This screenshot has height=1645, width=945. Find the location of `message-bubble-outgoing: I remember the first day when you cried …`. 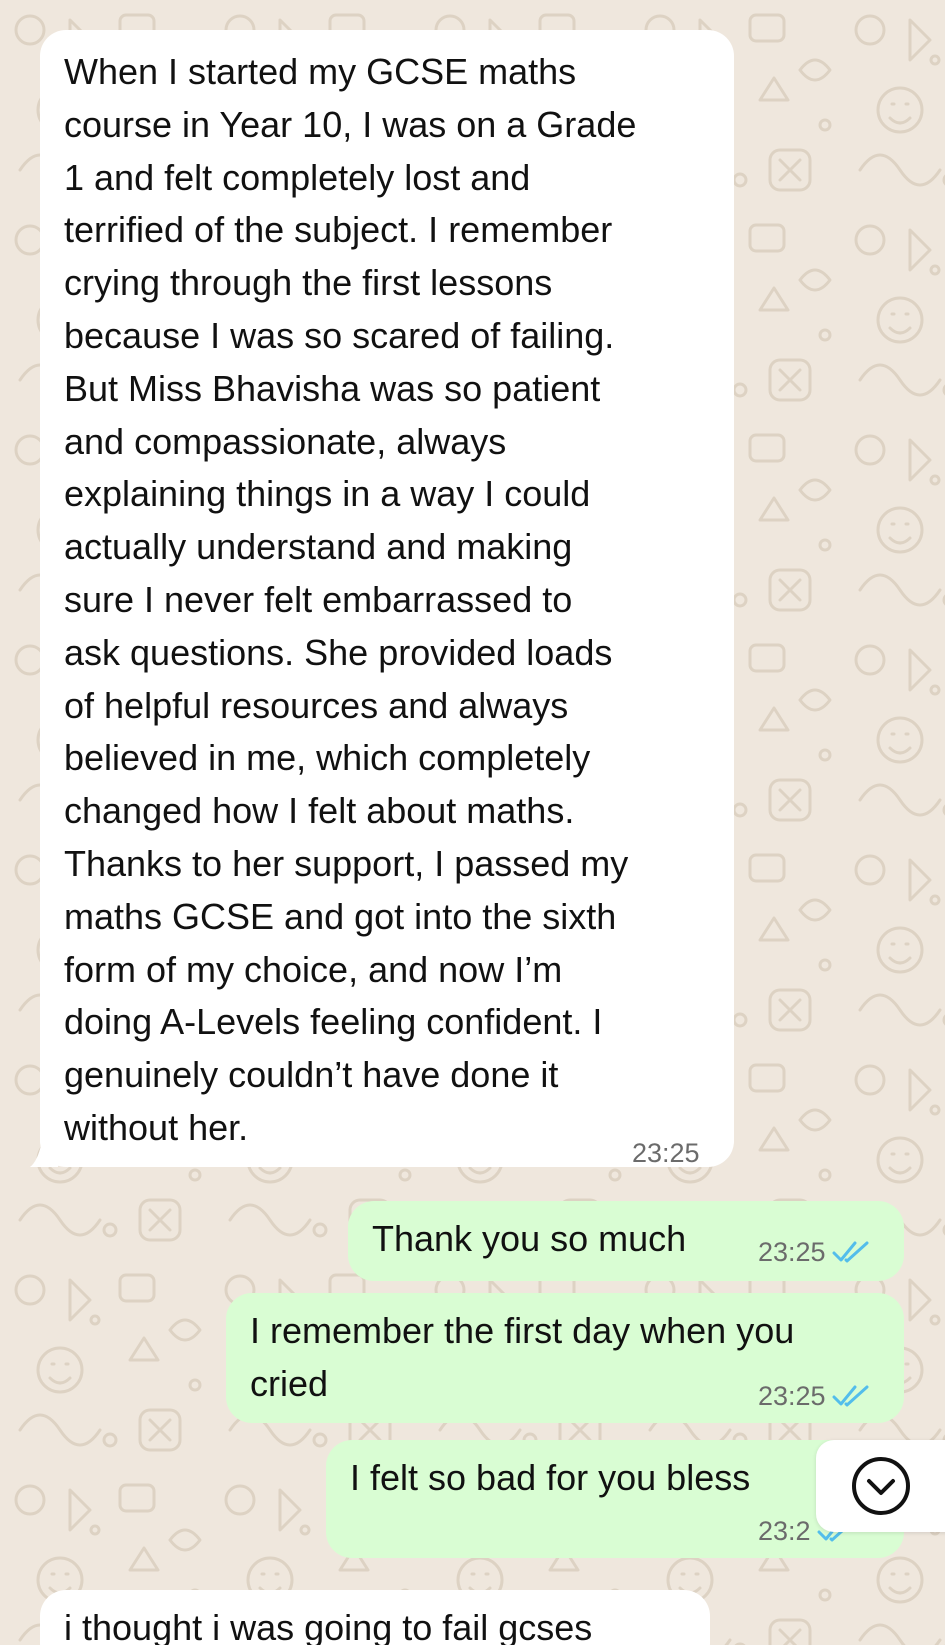

message-bubble-outgoing: I remember the first day when you cried … is located at coordinates (565, 1358).